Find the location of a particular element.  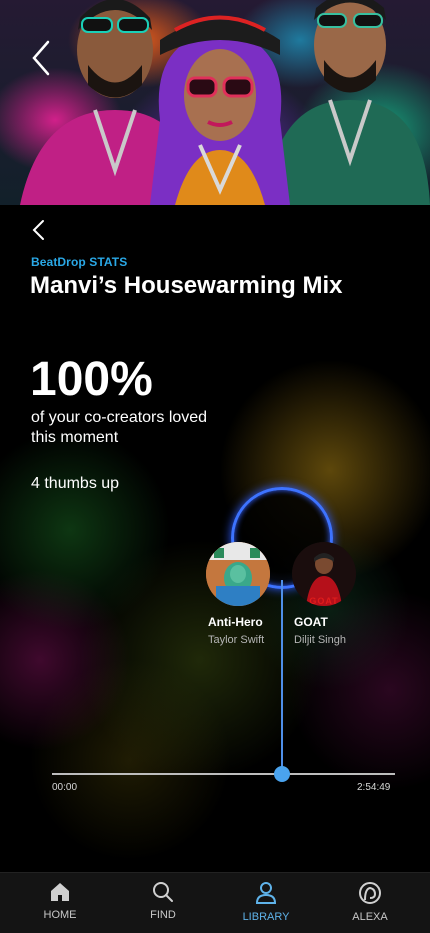

moment-marker-line is located at coordinates (281, 677).